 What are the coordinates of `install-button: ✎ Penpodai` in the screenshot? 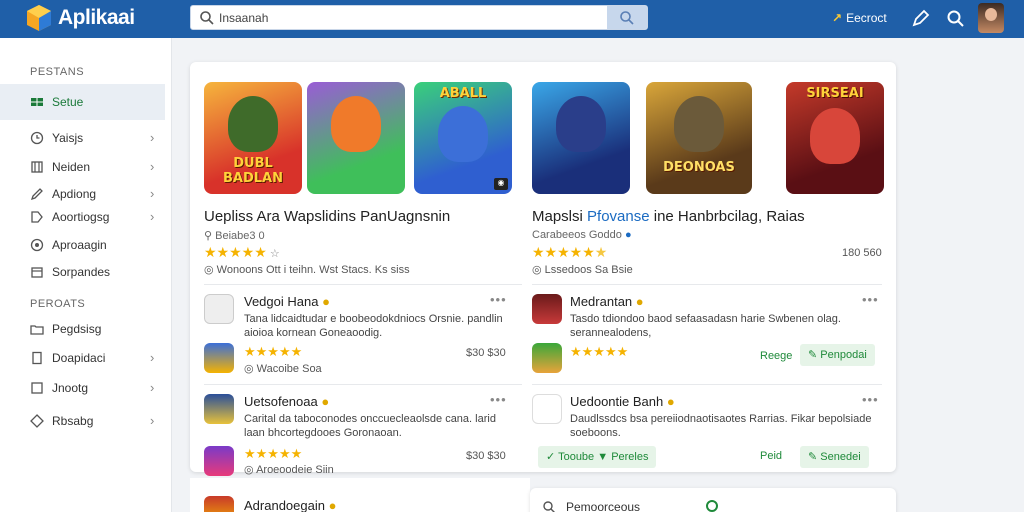 It's located at (837, 355).